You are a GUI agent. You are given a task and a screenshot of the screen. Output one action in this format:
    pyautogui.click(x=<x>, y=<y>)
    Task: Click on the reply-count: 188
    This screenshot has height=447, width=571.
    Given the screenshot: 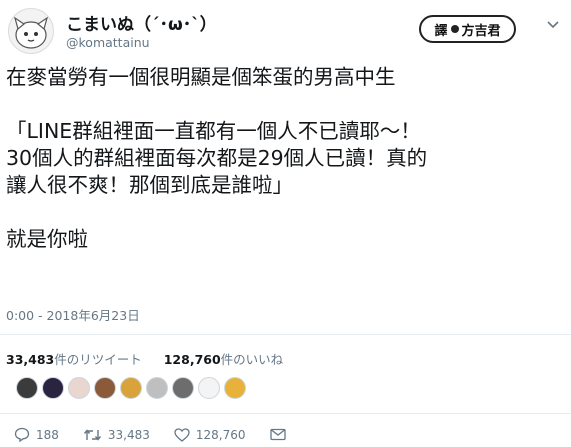 What is the action you would take?
    pyautogui.click(x=47, y=434)
    